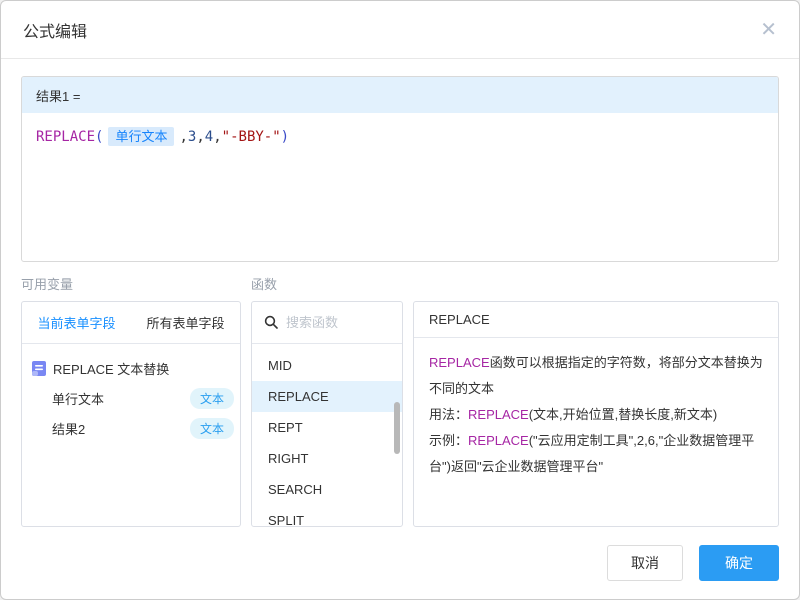 The width and height of the screenshot is (800, 600). Describe the element at coordinates (39, 369) in the screenshot. I see `document-icon` at that location.